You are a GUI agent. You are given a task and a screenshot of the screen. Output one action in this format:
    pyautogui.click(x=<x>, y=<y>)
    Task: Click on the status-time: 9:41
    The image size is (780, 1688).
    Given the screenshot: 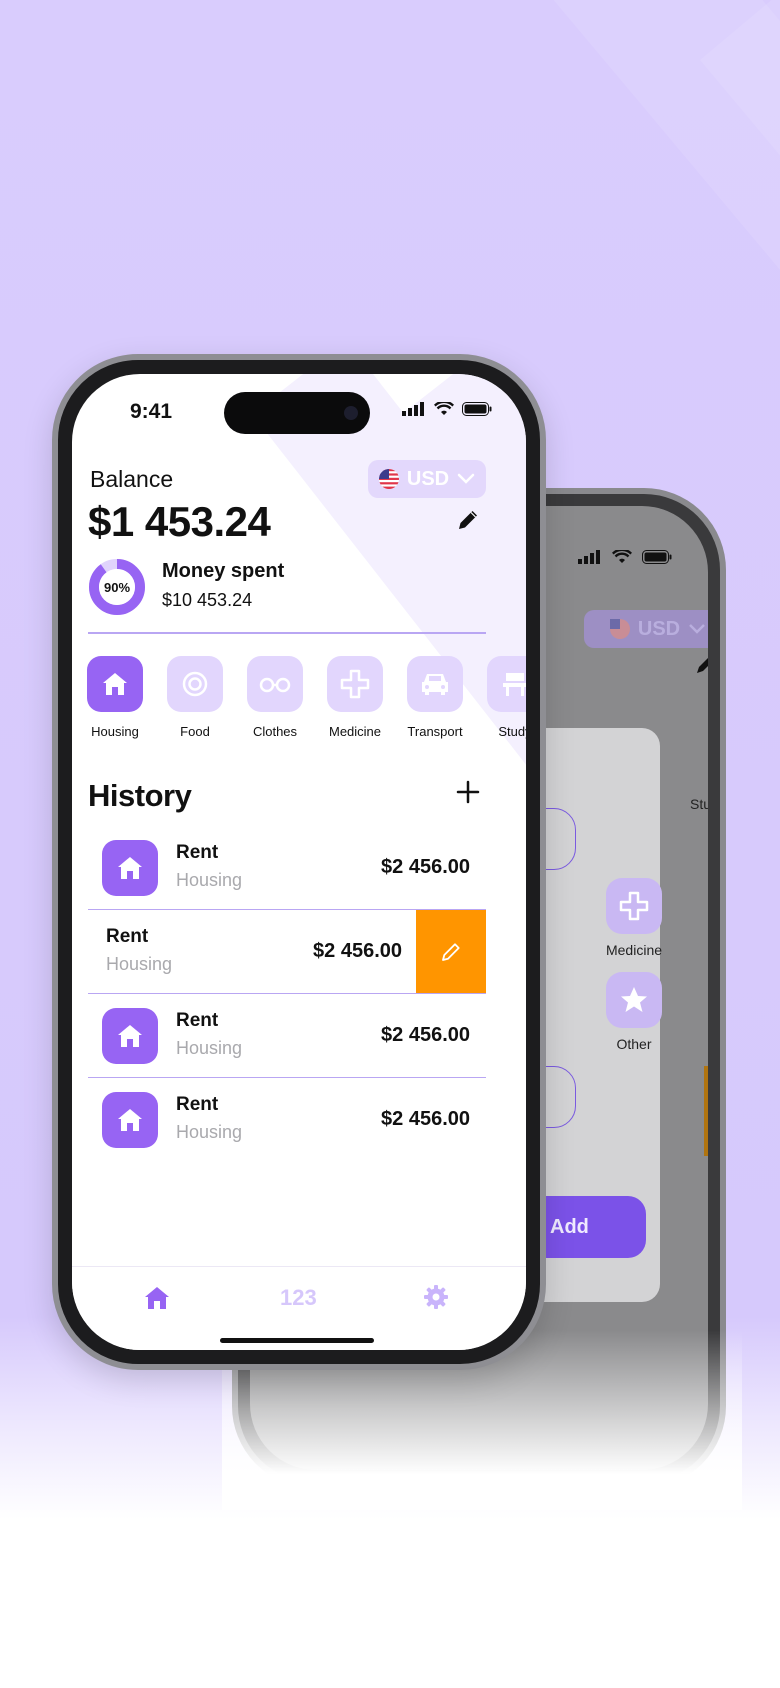 What is the action you would take?
    pyautogui.click(x=151, y=411)
    